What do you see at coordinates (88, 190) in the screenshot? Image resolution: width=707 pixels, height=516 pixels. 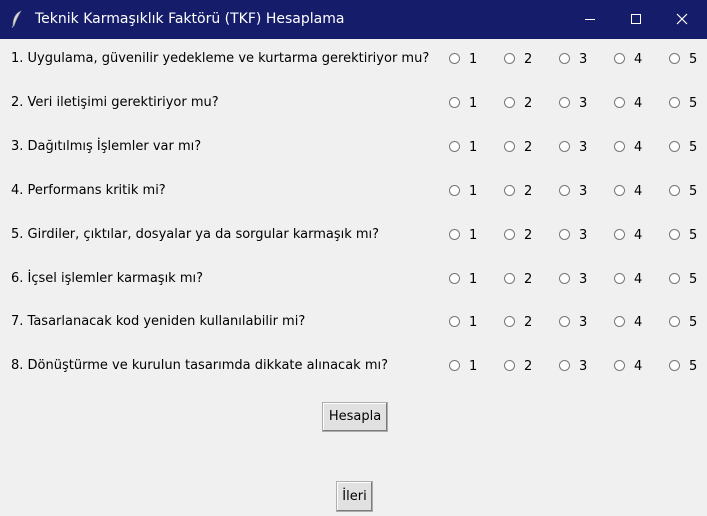 I see `question-label: 4. Performans kritik mi?` at bounding box center [88, 190].